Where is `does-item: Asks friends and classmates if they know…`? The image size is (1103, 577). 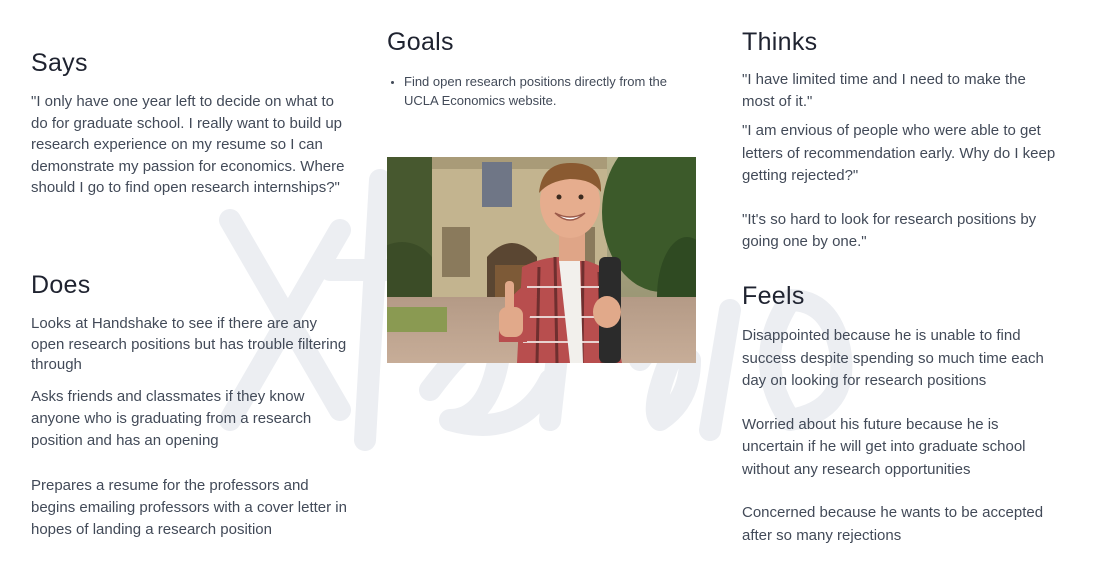
does-item: Asks friends and classmates if they know… is located at coordinates (171, 418).